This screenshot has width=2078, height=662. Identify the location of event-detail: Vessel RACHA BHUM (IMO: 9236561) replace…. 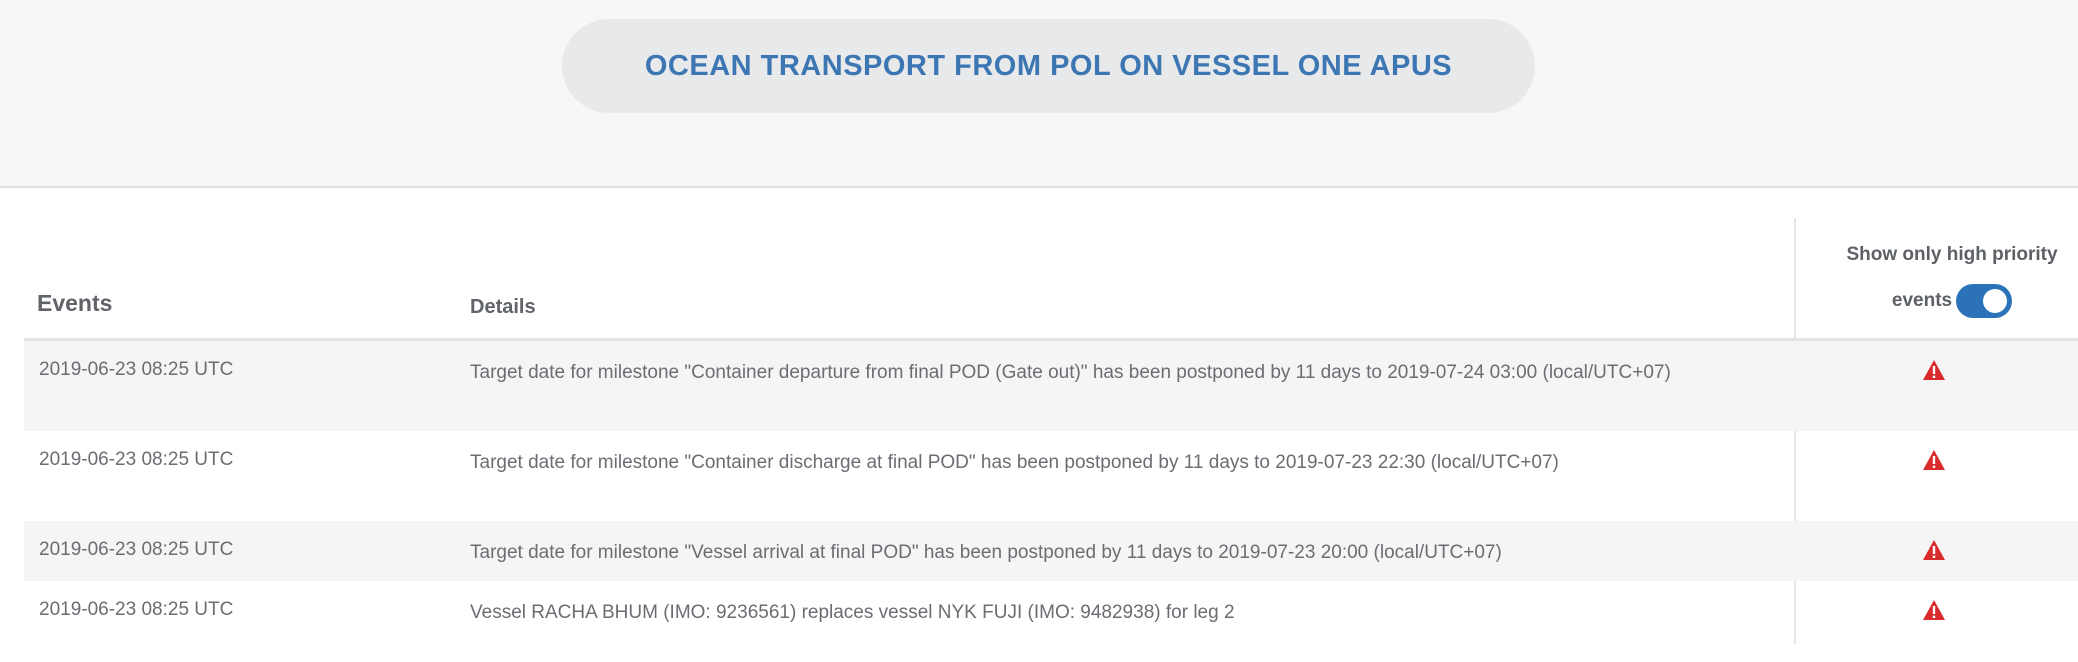
(852, 612).